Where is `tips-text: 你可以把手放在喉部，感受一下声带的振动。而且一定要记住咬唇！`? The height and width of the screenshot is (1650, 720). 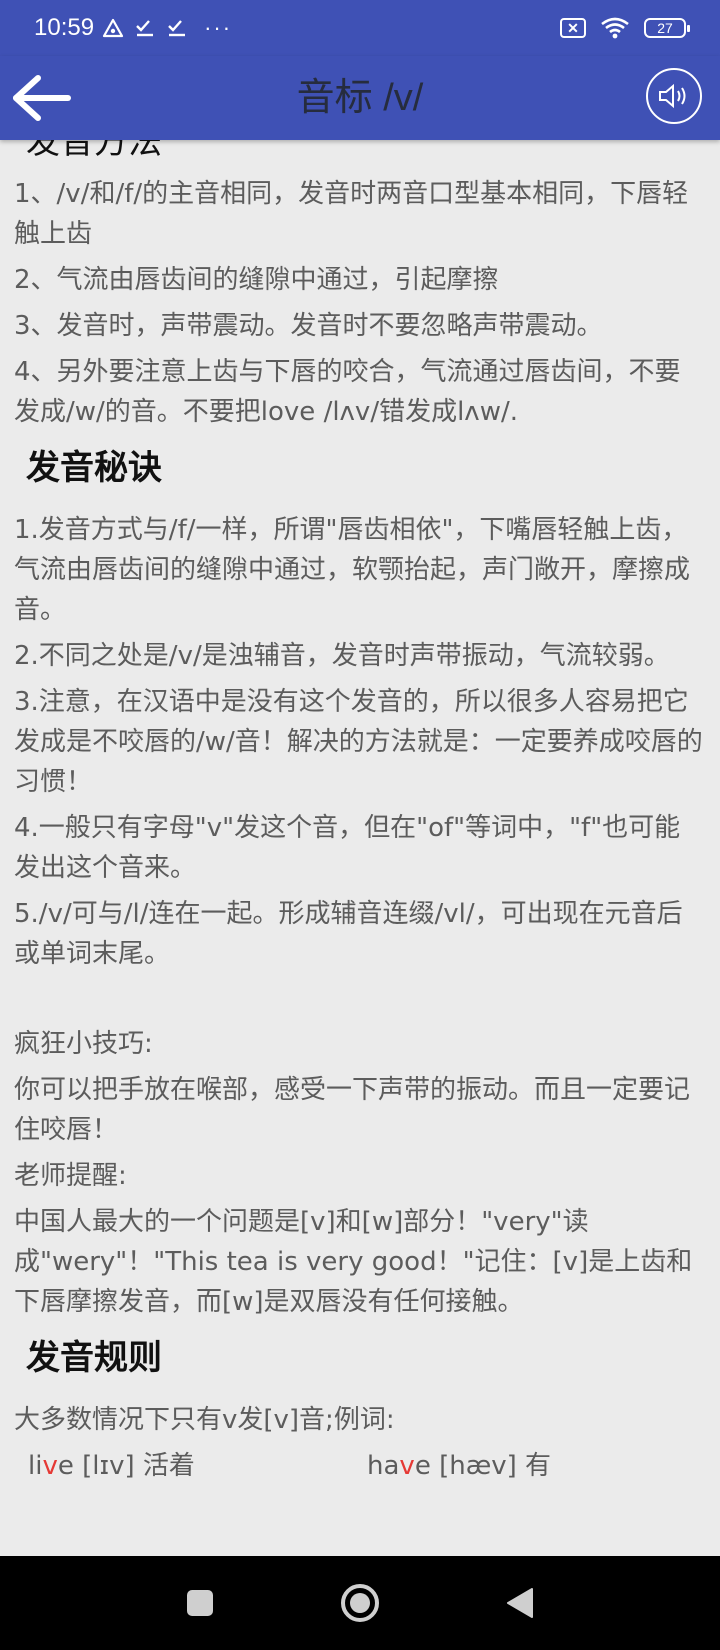
tips-text: 你可以把手放在喉部，感受一下声带的振动。而且一定要记住咬唇！ is located at coordinates (352, 1110).